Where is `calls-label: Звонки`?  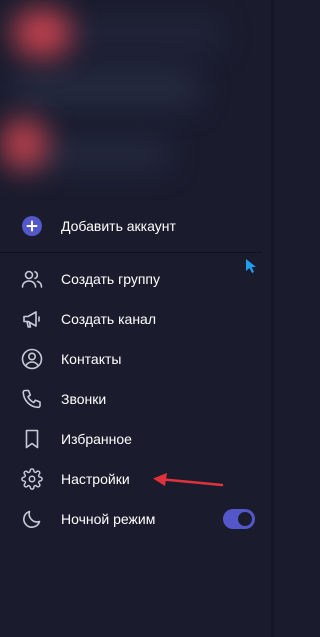
calls-label: Звонки is located at coordinates (84, 399).